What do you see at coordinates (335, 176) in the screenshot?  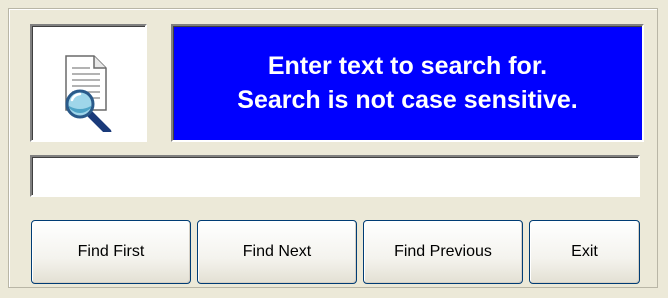 I see `search-input` at bounding box center [335, 176].